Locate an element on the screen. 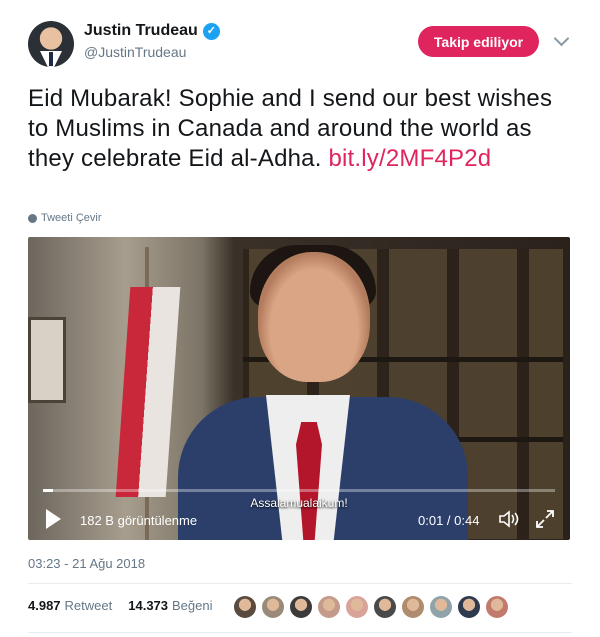 The height and width of the screenshot is (637, 600). like-label: Beğeni is located at coordinates (192, 605).